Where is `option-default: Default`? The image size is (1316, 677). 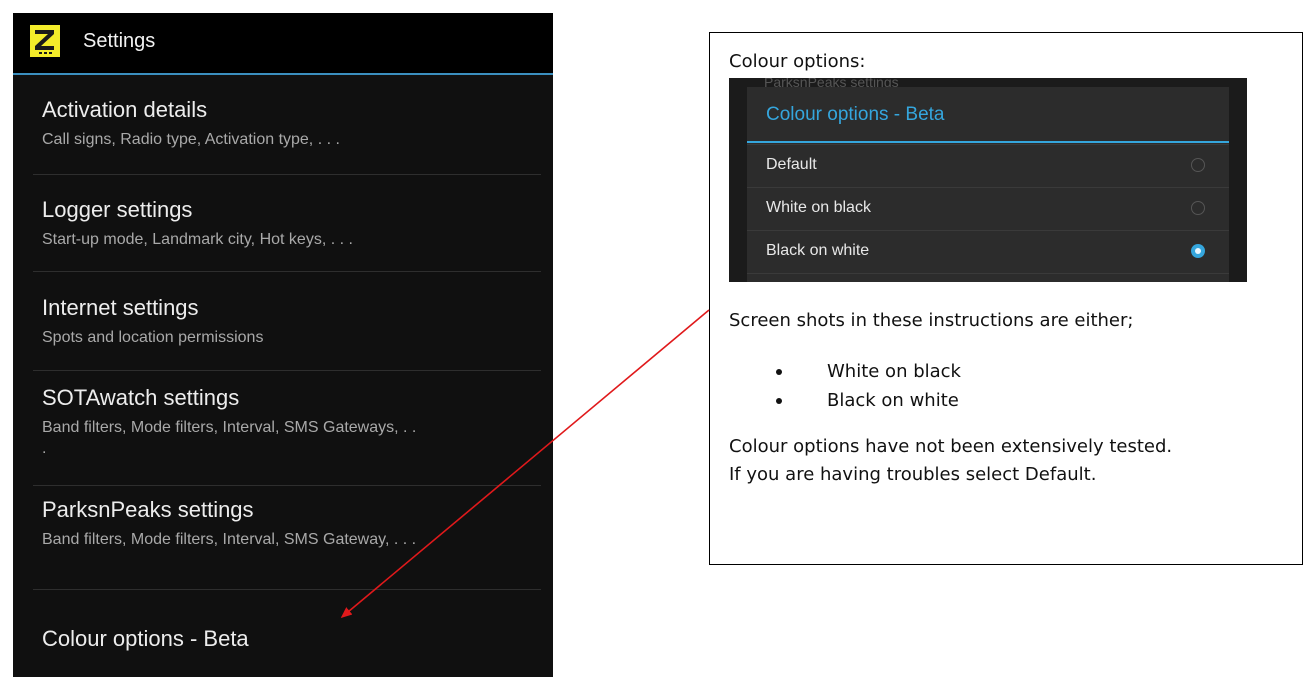 option-default: Default is located at coordinates (988, 165).